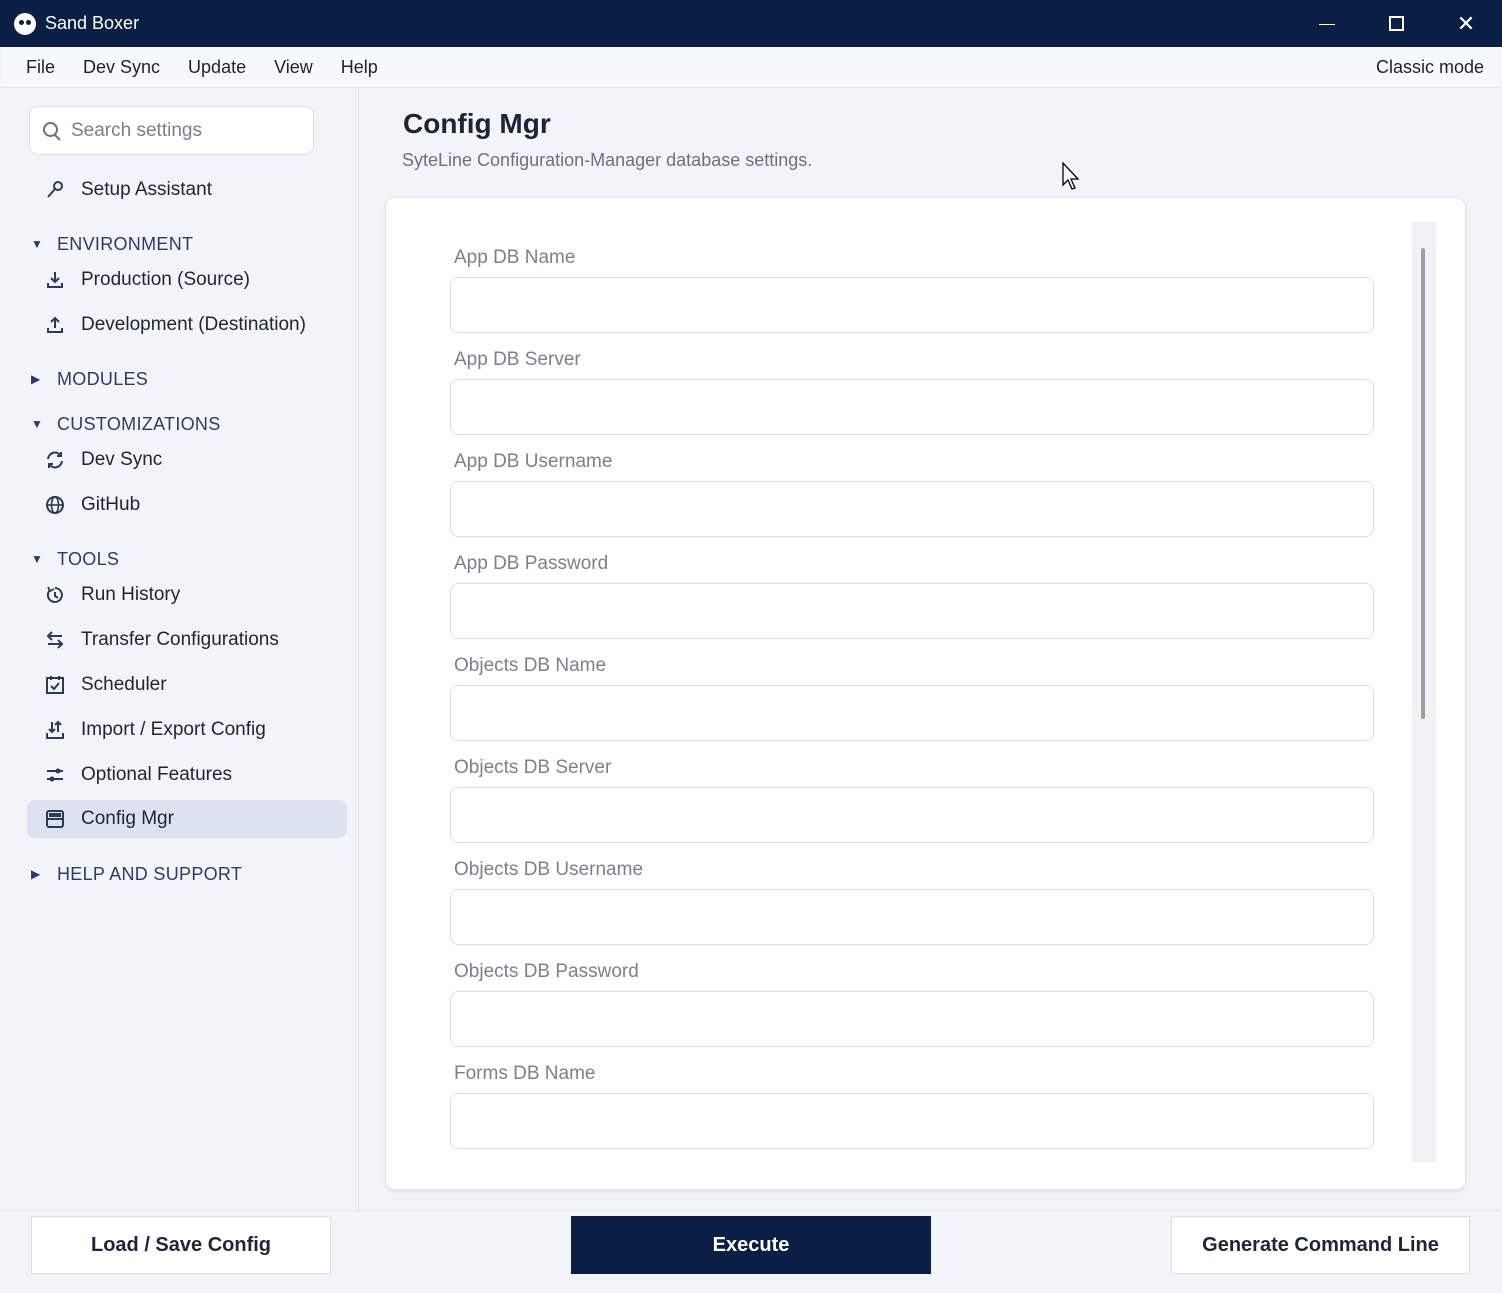 Image resolution: width=1502 pixels, height=1293 pixels. I want to click on menu-file: File, so click(35, 67).